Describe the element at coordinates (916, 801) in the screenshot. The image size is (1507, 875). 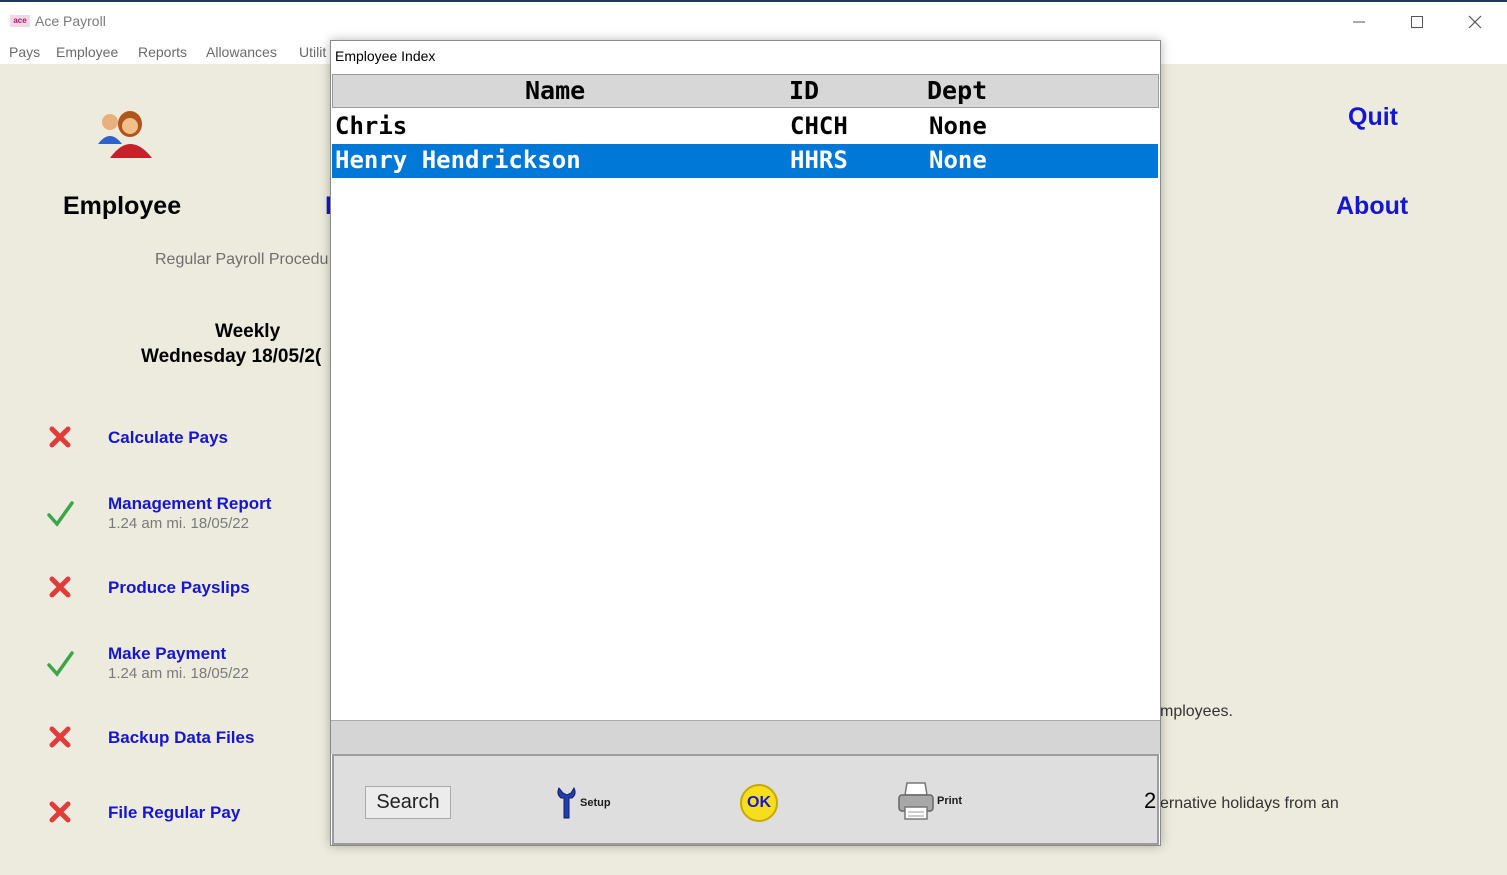
I see `printer-icon` at that location.